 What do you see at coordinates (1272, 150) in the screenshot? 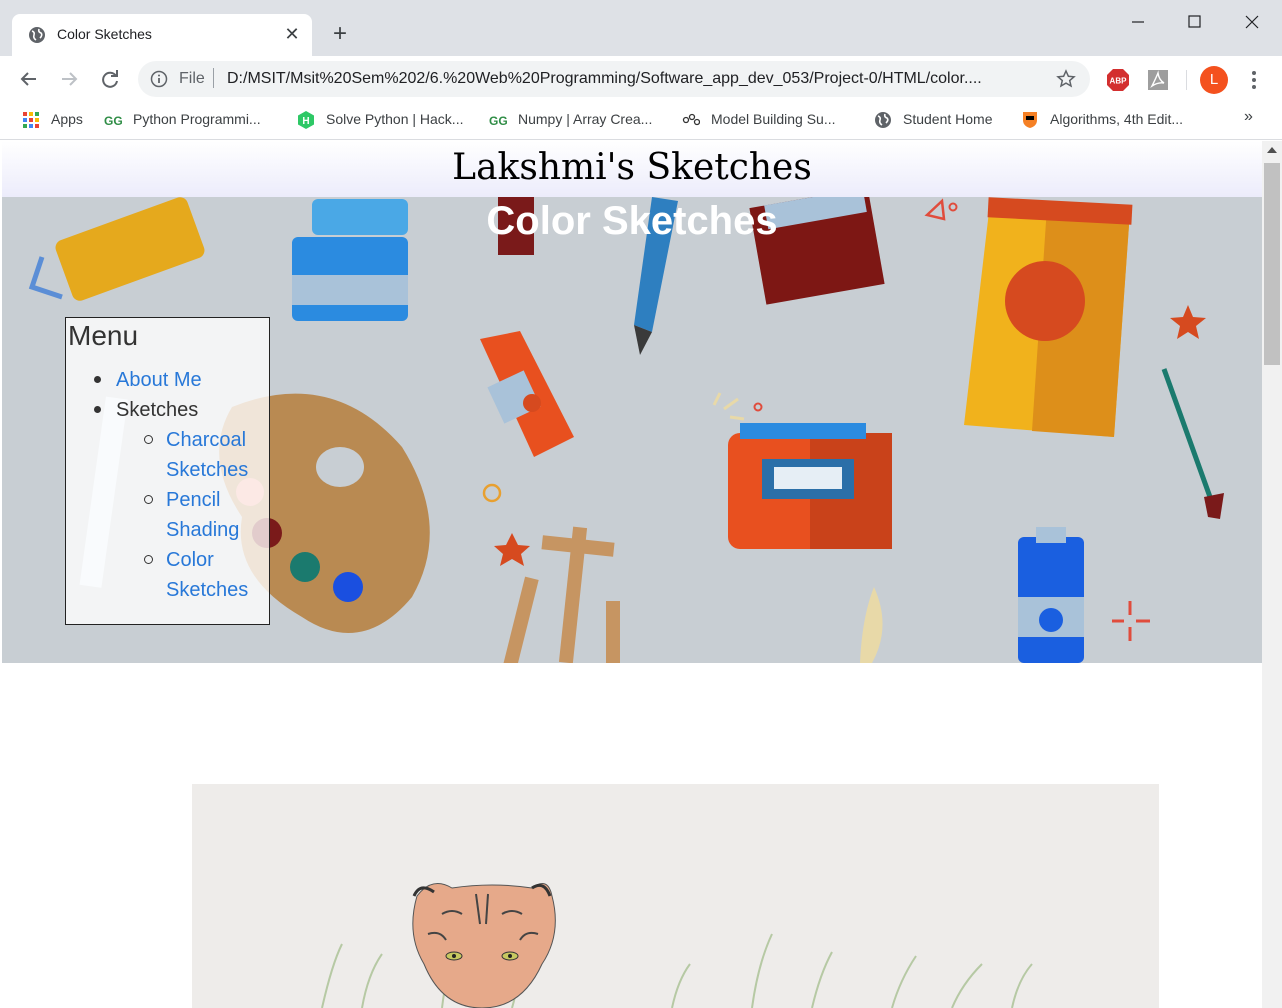
I see `scroll-up-arrow-icon` at bounding box center [1272, 150].